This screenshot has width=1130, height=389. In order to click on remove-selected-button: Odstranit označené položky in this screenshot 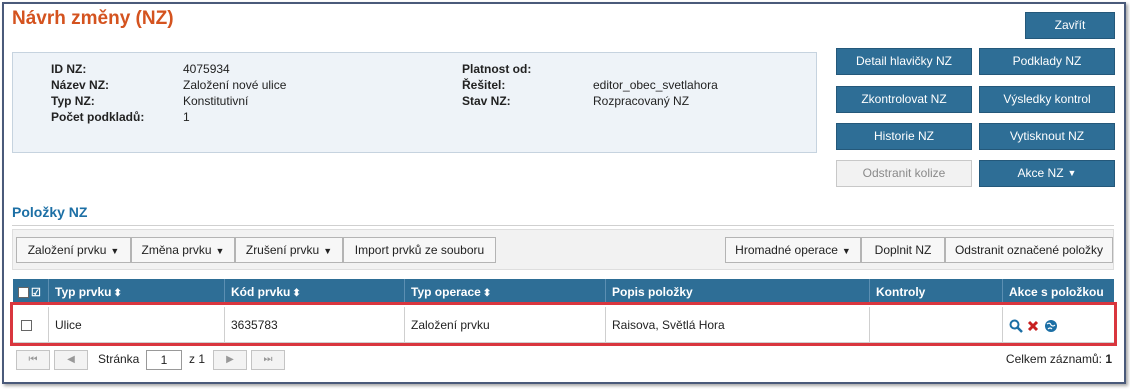, I will do `click(1029, 250)`.